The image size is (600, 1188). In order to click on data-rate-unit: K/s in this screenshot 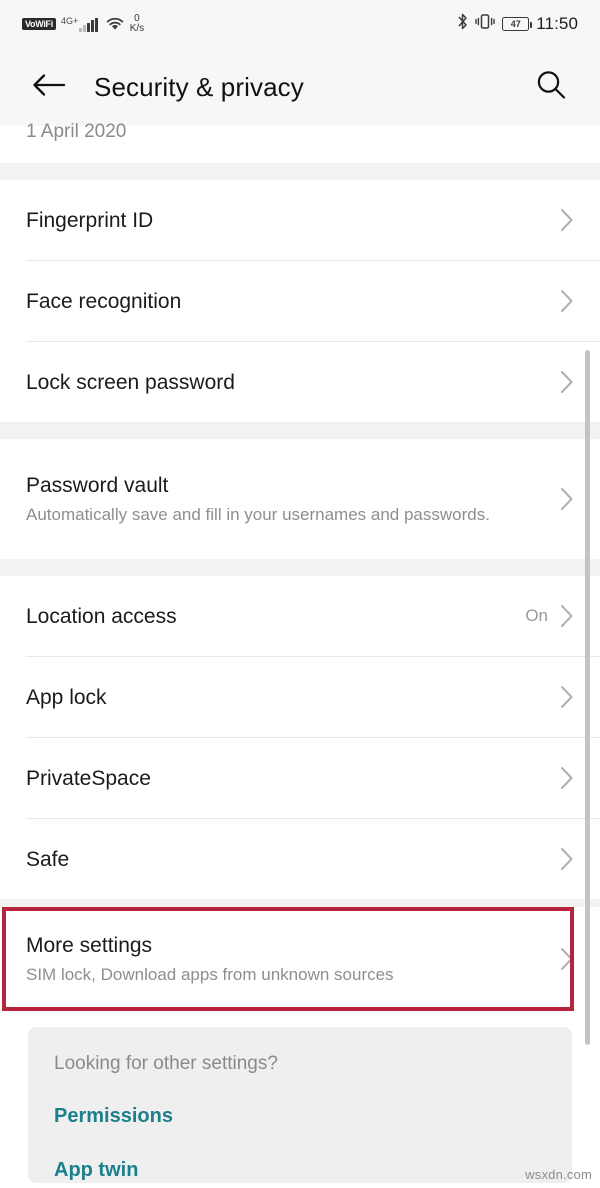, I will do `click(137, 28)`.